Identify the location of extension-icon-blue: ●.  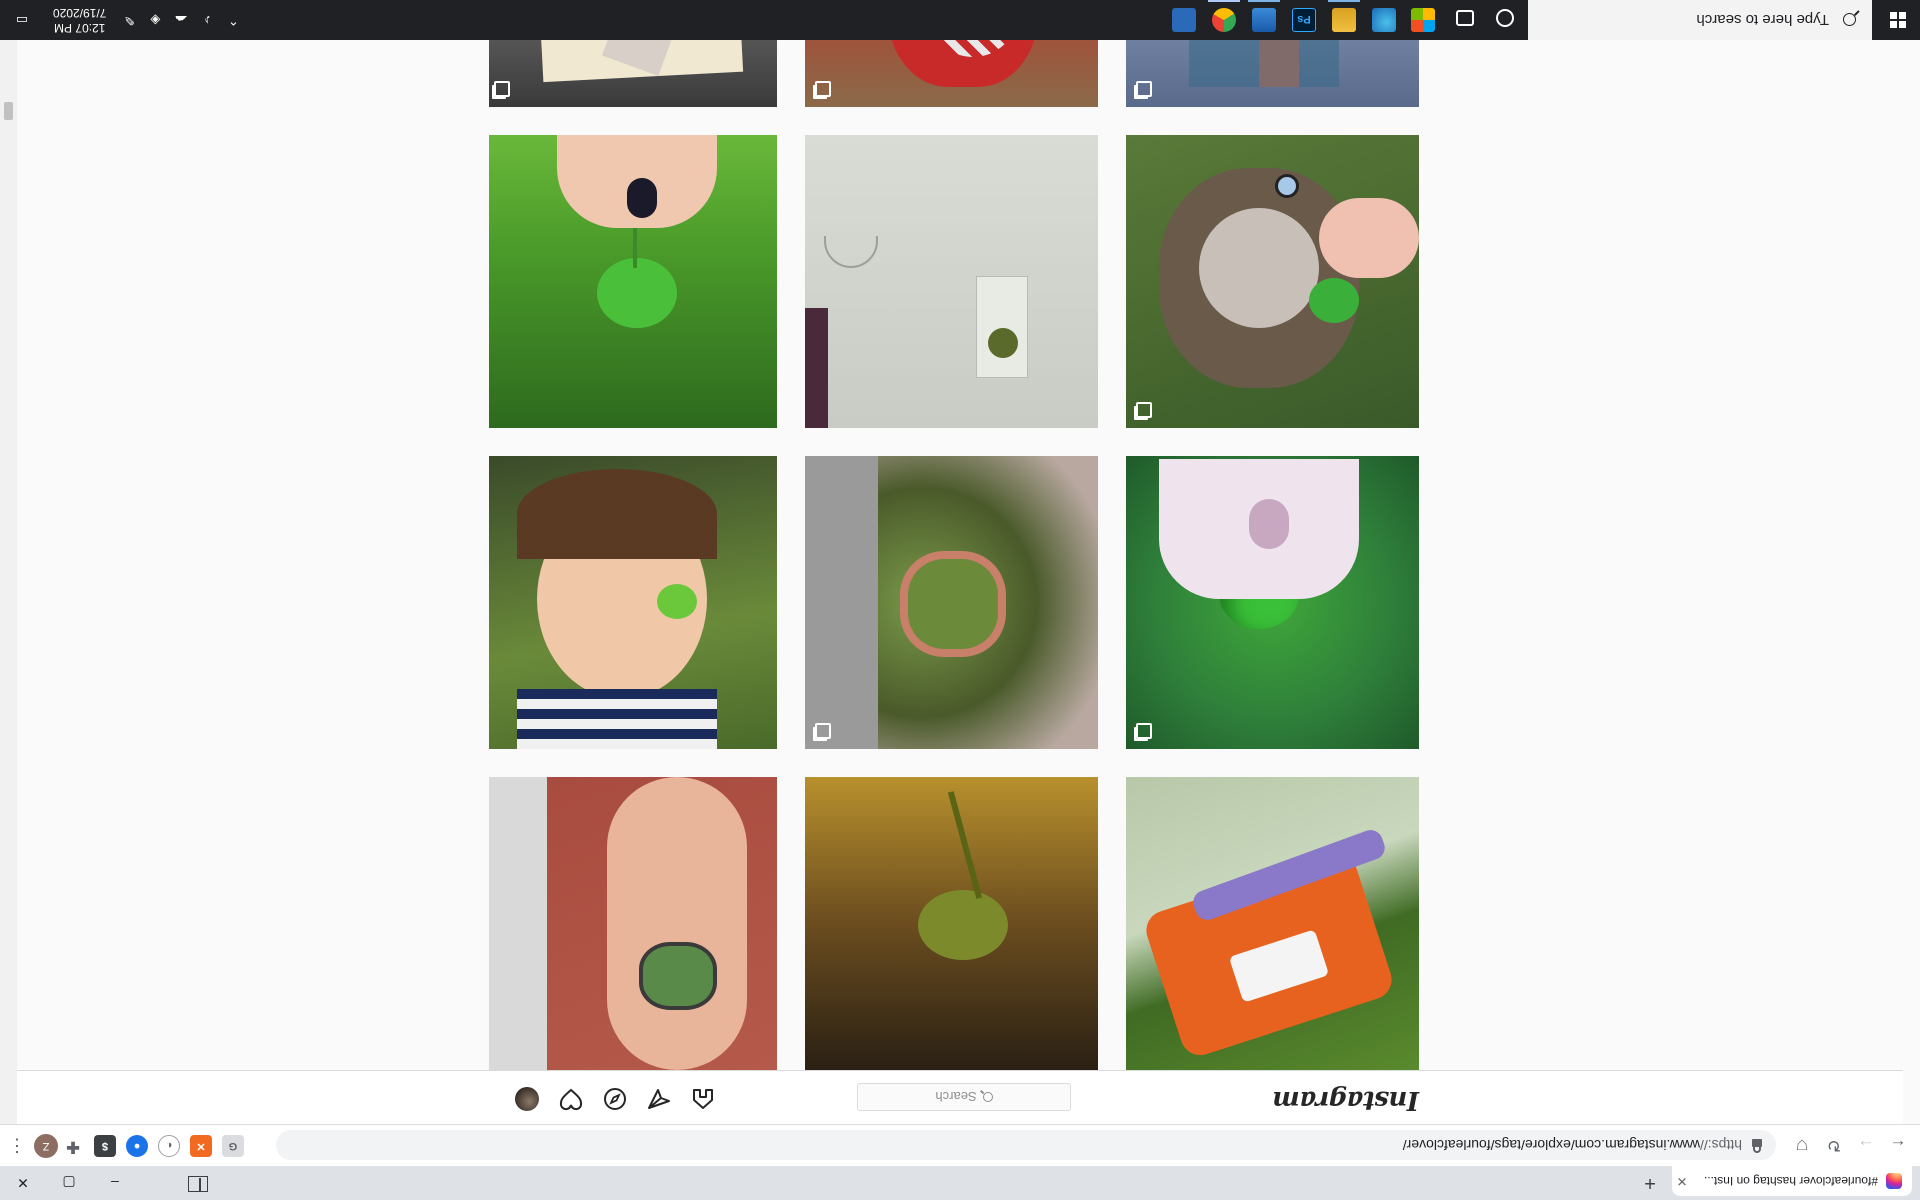
(137, 1146).